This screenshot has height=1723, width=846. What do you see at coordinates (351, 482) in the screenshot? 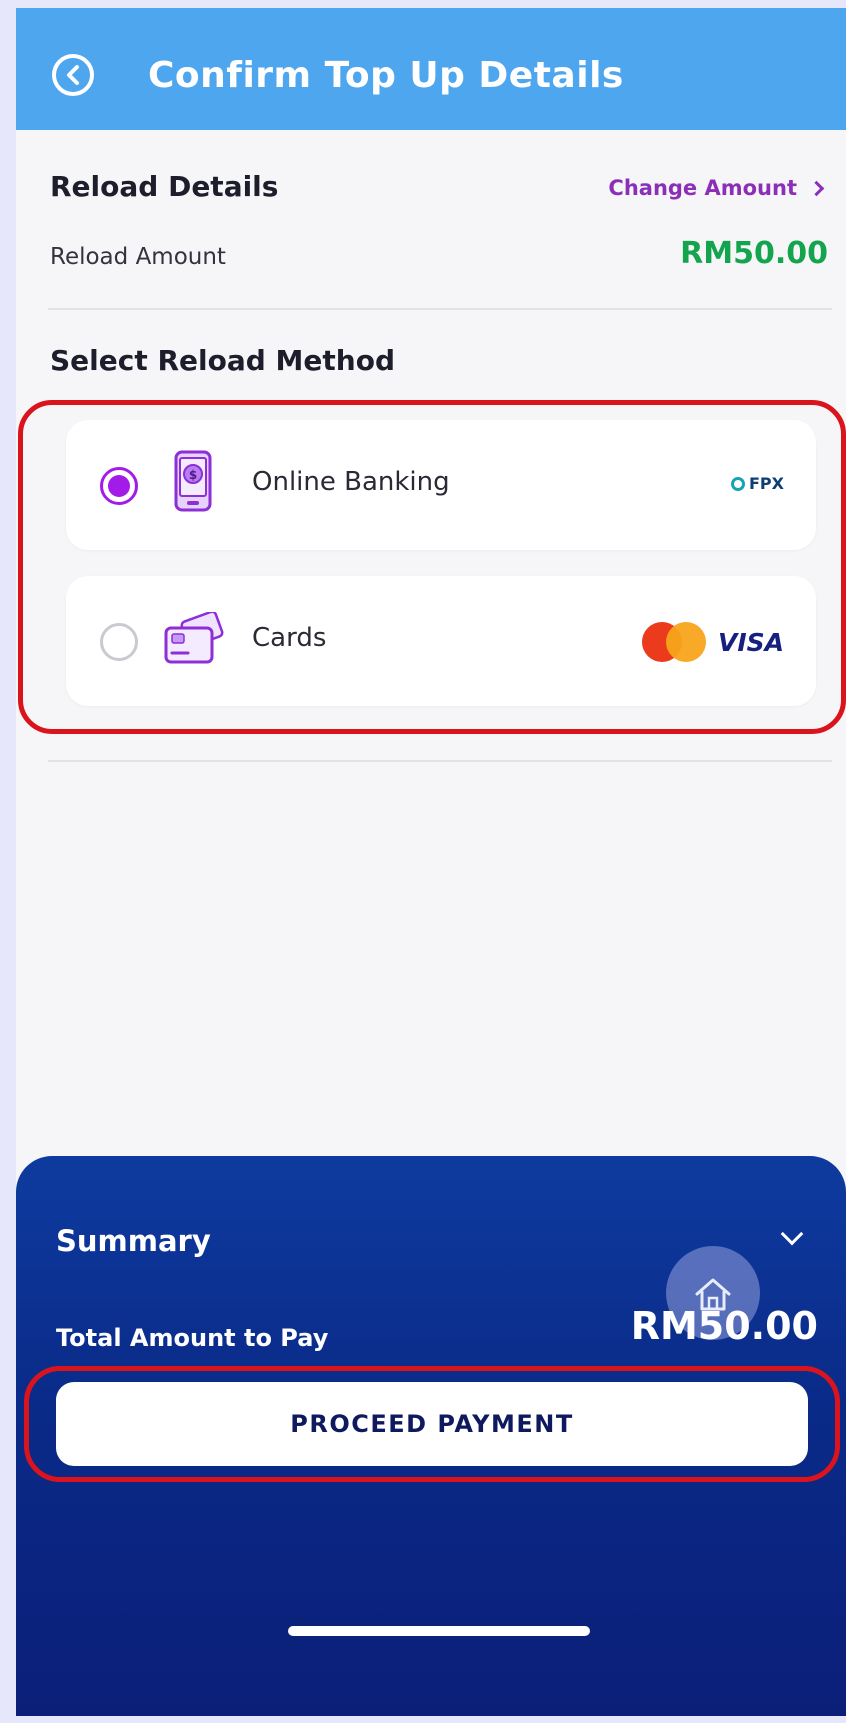
I see `method-label: Online Banking` at bounding box center [351, 482].